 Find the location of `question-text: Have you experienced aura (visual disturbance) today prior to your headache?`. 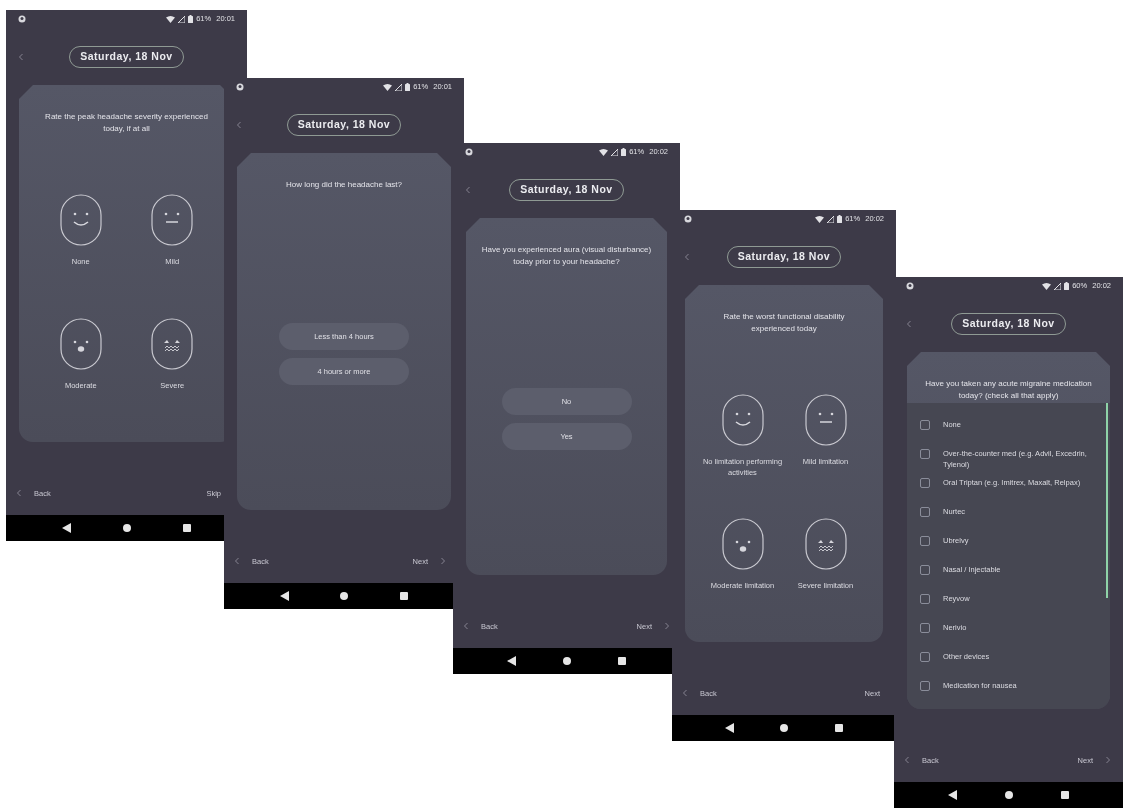

question-text: Have you experienced aura (visual disturbance) today prior to your headache? is located at coordinates (566, 256).